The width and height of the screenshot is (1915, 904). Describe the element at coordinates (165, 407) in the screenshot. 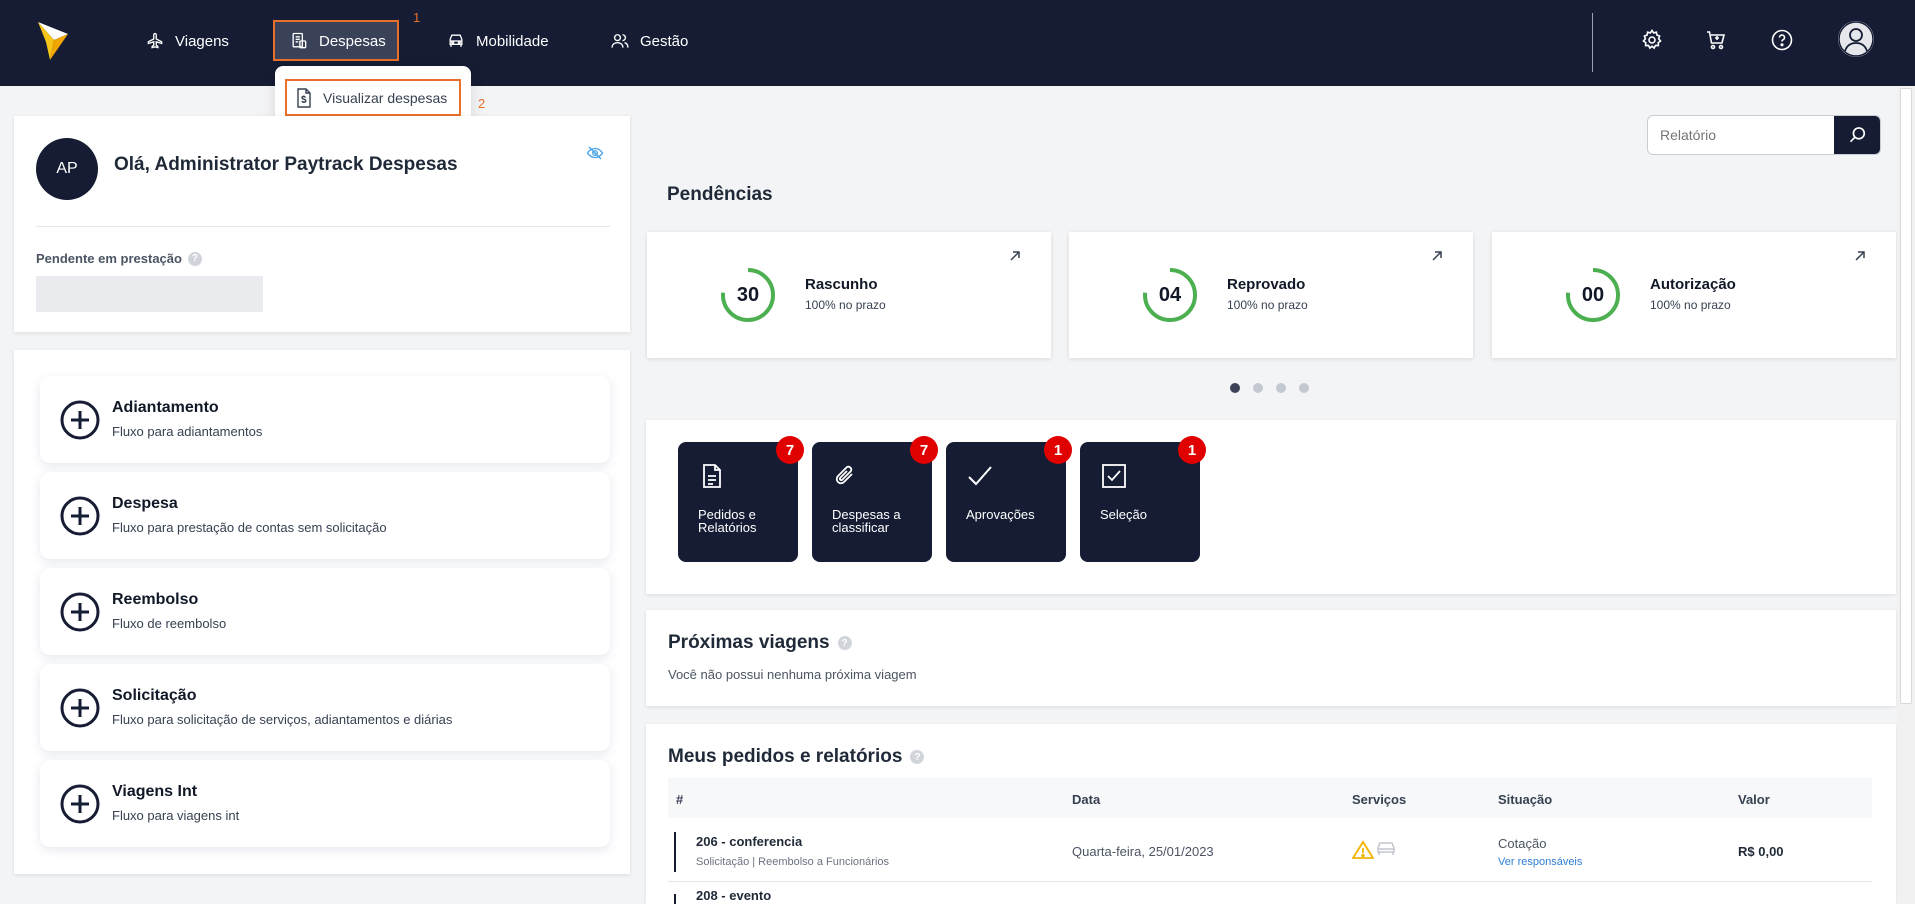

I see `flow-title: Adiantamento` at that location.